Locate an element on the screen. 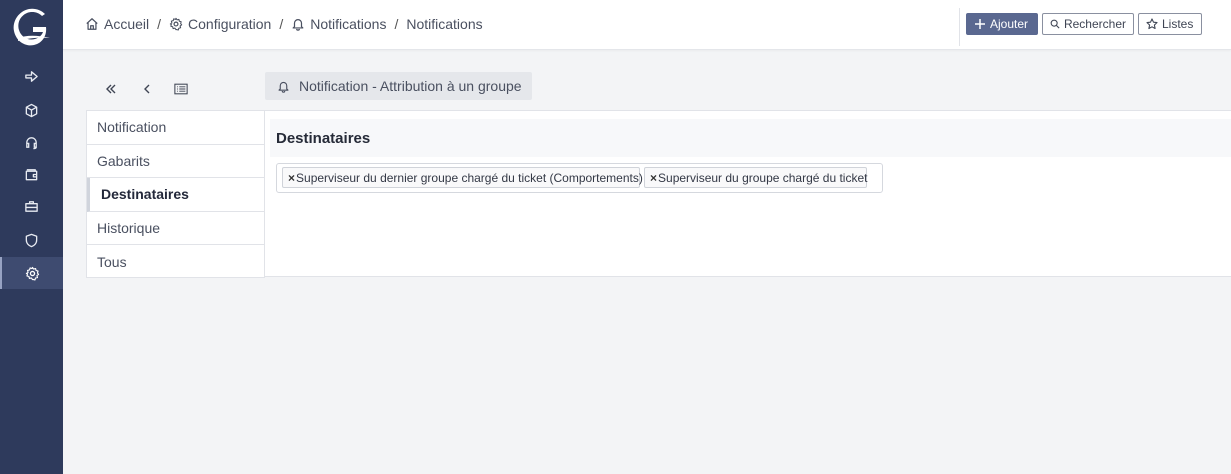  lists-button: Listes is located at coordinates (1170, 24).